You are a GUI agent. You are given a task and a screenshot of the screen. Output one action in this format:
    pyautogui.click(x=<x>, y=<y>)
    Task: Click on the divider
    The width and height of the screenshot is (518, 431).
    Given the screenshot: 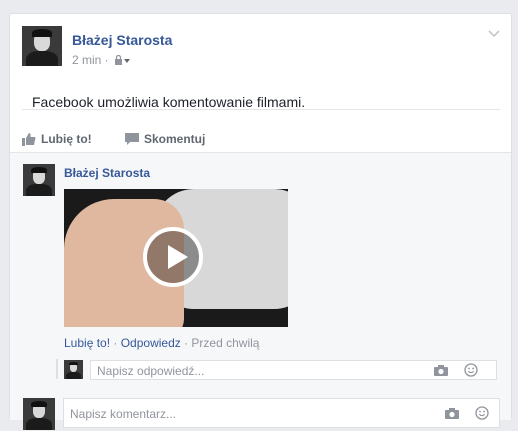 What is the action you would take?
    pyautogui.click(x=261, y=109)
    